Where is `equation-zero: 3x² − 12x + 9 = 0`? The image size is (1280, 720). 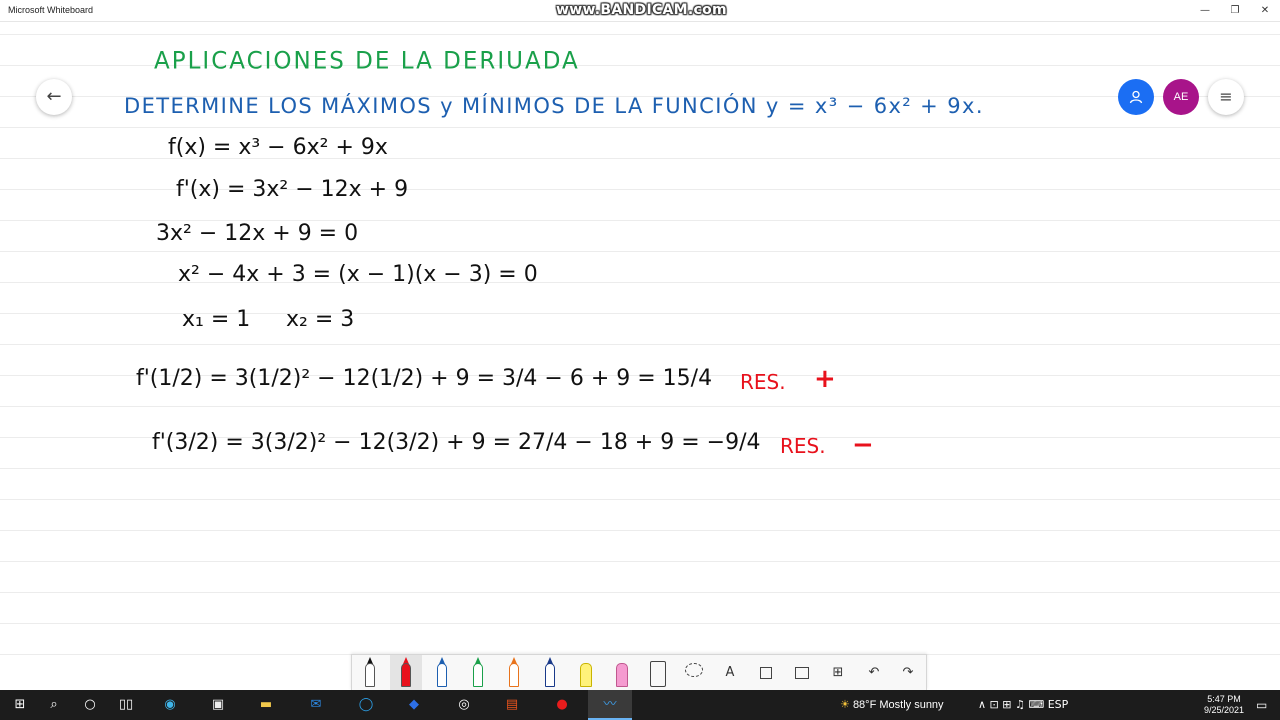 equation-zero: 3x² − 12x + 9 = 0 is located at coordinates (257, 233).